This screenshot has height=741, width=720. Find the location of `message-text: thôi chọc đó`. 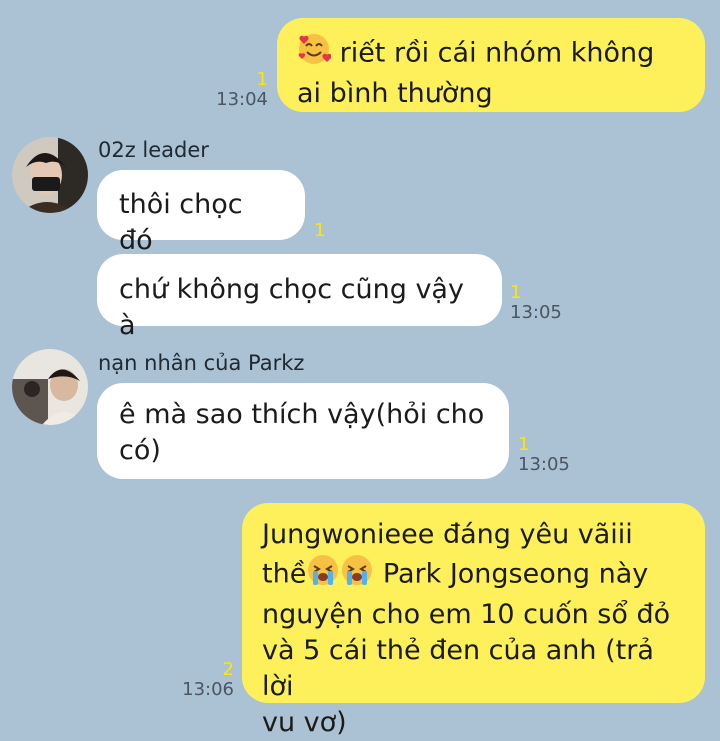

message-text: thôi chọc đó is located at coordinates (181, 222).